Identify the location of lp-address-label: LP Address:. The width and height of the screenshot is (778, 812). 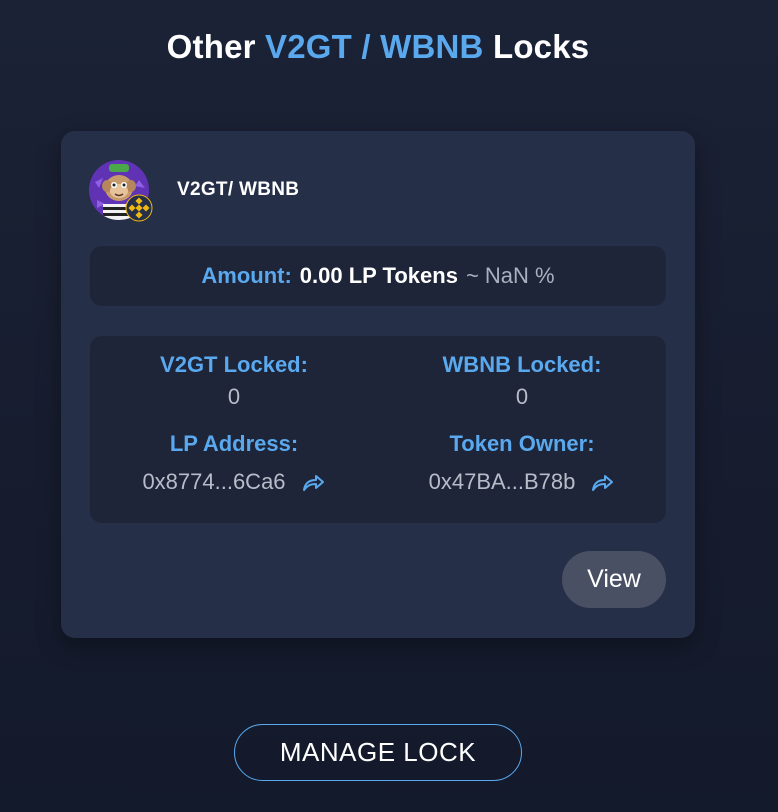
(234, 443).